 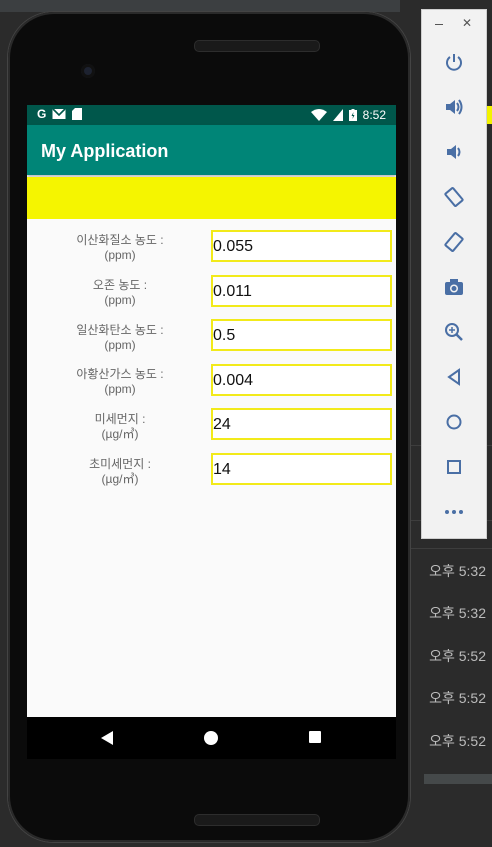 I want to click on ozone-input: 0.011, so click(x=301, y=291).